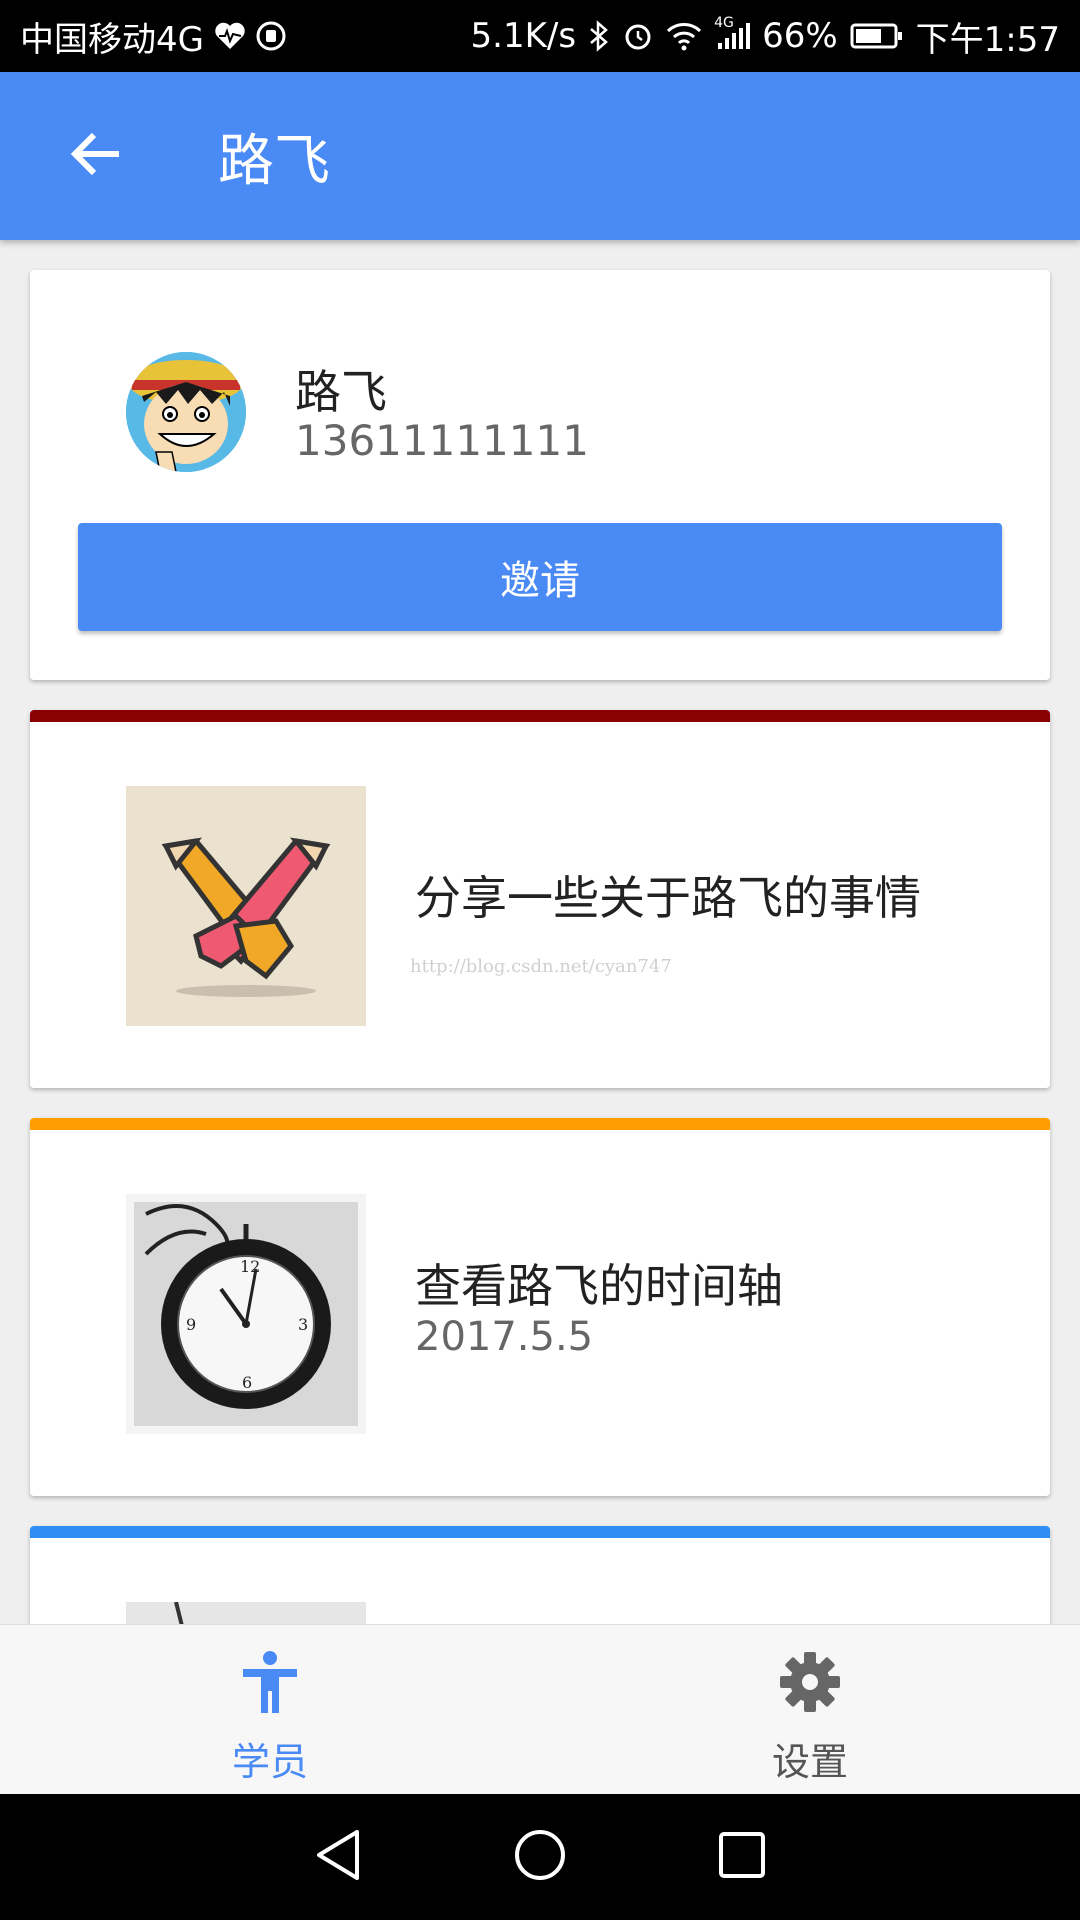 The height and width of the screenshot is (1920, 1080). What do you see at coordinates (638, 36) in the screenshot?
I see `alarm-icon` at bounding box center [638, 36].